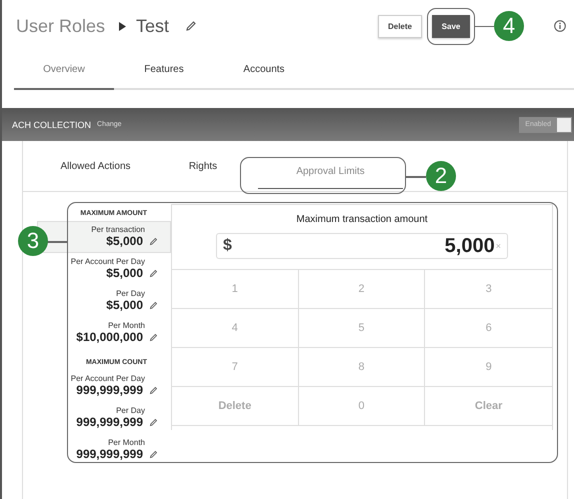 The height and width of the screenshot is (499, 574). I want to click on keypad-key: 8, so click(362, 367).